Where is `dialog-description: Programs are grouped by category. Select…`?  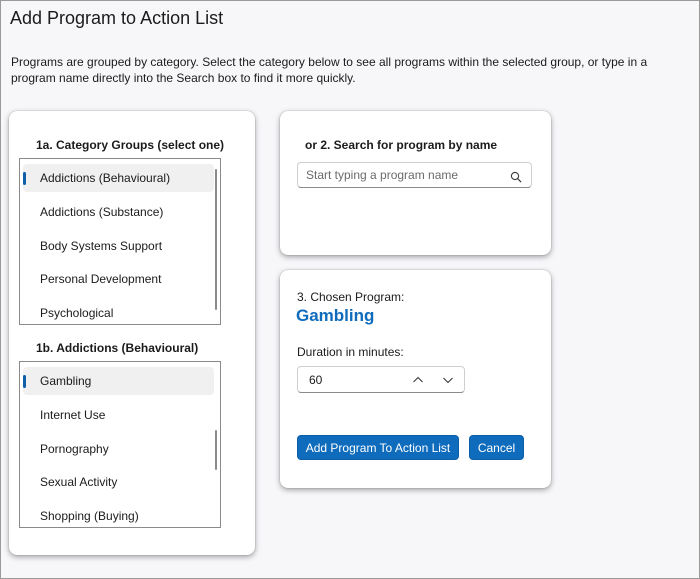 dialog-description: Programs are grouped by category. Select… is located at coordinates (329, 70).